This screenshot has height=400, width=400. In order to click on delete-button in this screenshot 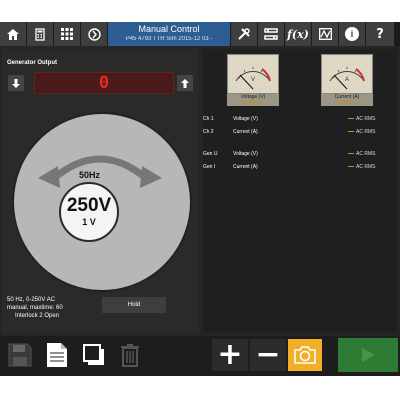, I will do `click(130, 355)`.